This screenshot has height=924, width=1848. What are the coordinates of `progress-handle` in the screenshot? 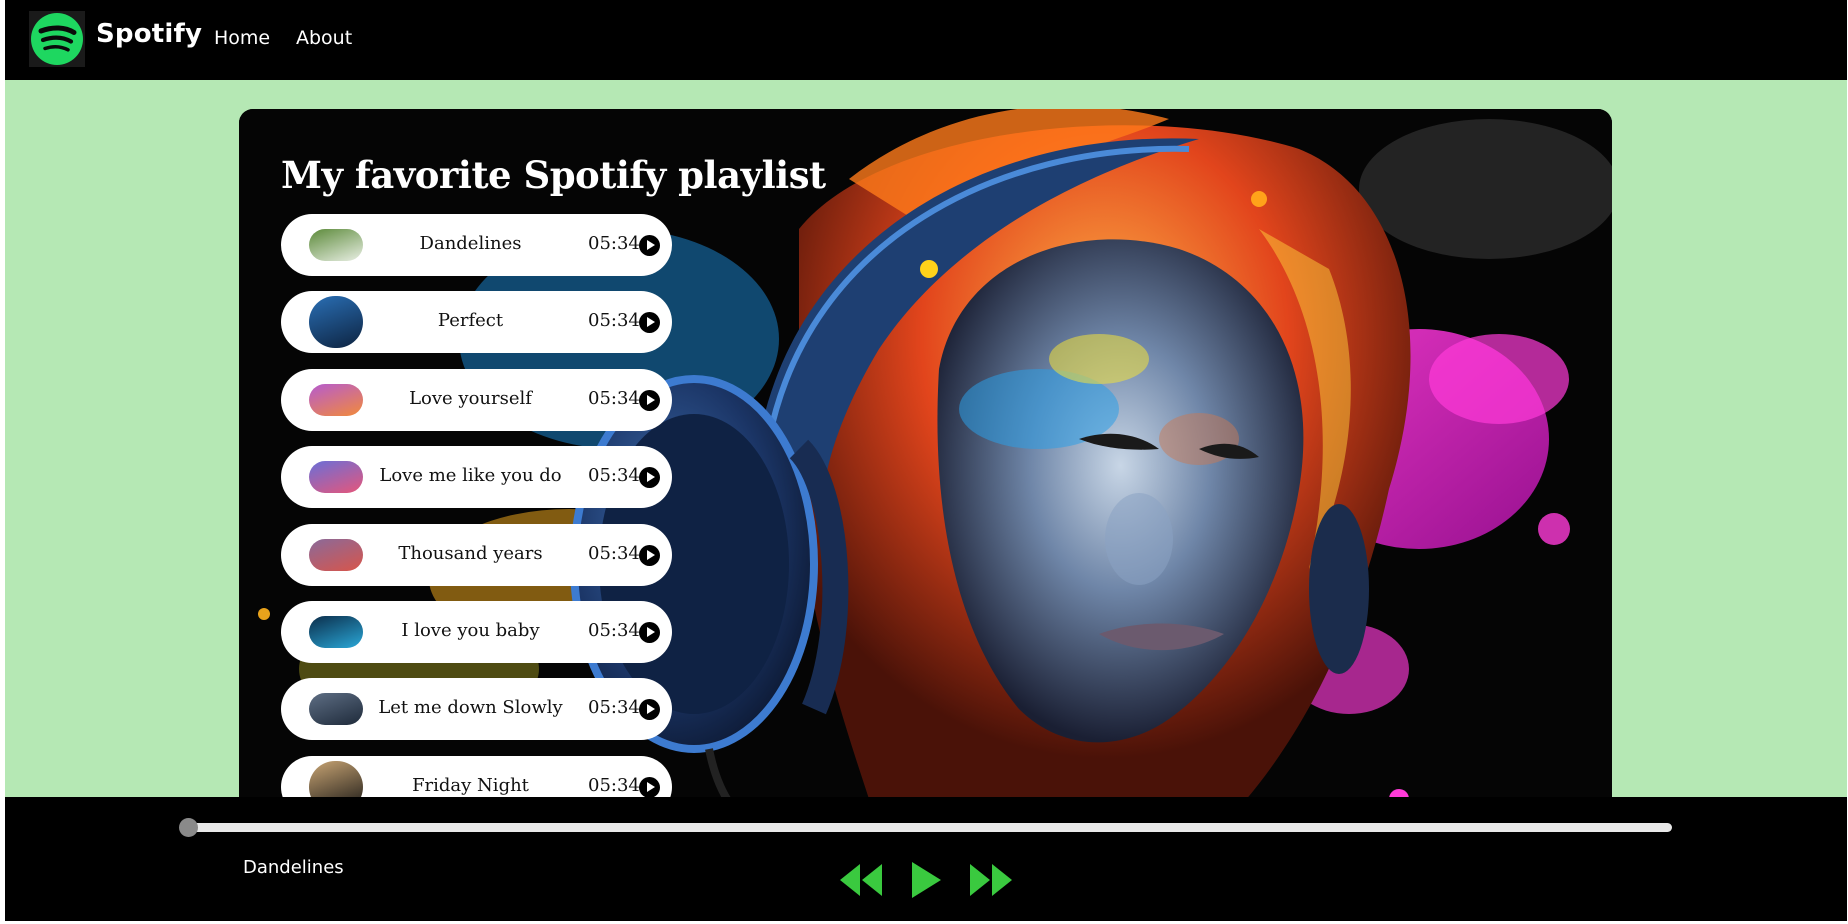 It's located at (188, 827).